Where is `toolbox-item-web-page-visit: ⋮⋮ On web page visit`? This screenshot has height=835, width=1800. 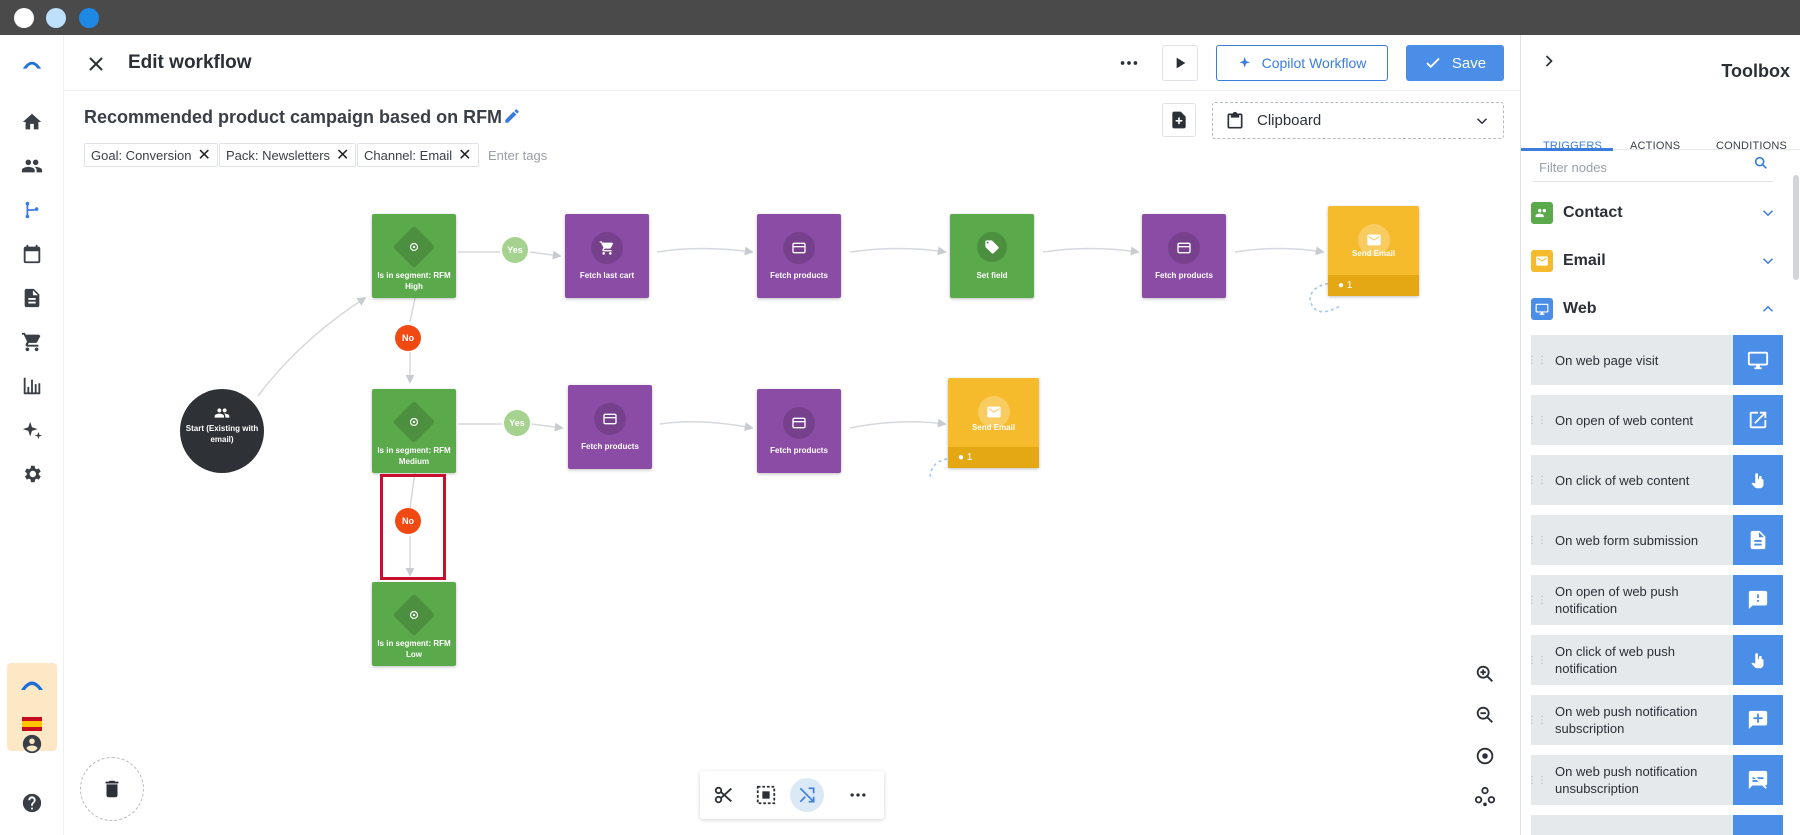 toolbox-item-web-page-visit: ⋮⋮ On web page visit is located at coordinates (1655, 360).